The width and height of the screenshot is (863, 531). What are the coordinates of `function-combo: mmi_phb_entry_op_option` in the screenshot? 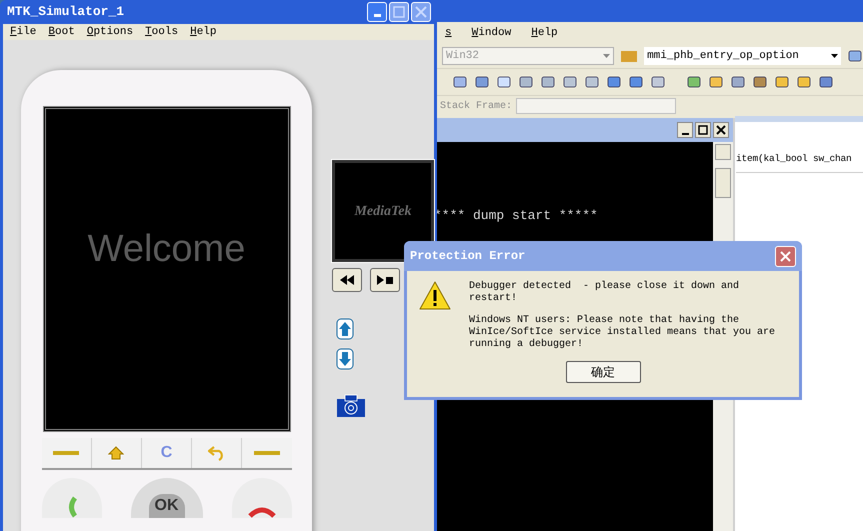 It's located at (742, 56).